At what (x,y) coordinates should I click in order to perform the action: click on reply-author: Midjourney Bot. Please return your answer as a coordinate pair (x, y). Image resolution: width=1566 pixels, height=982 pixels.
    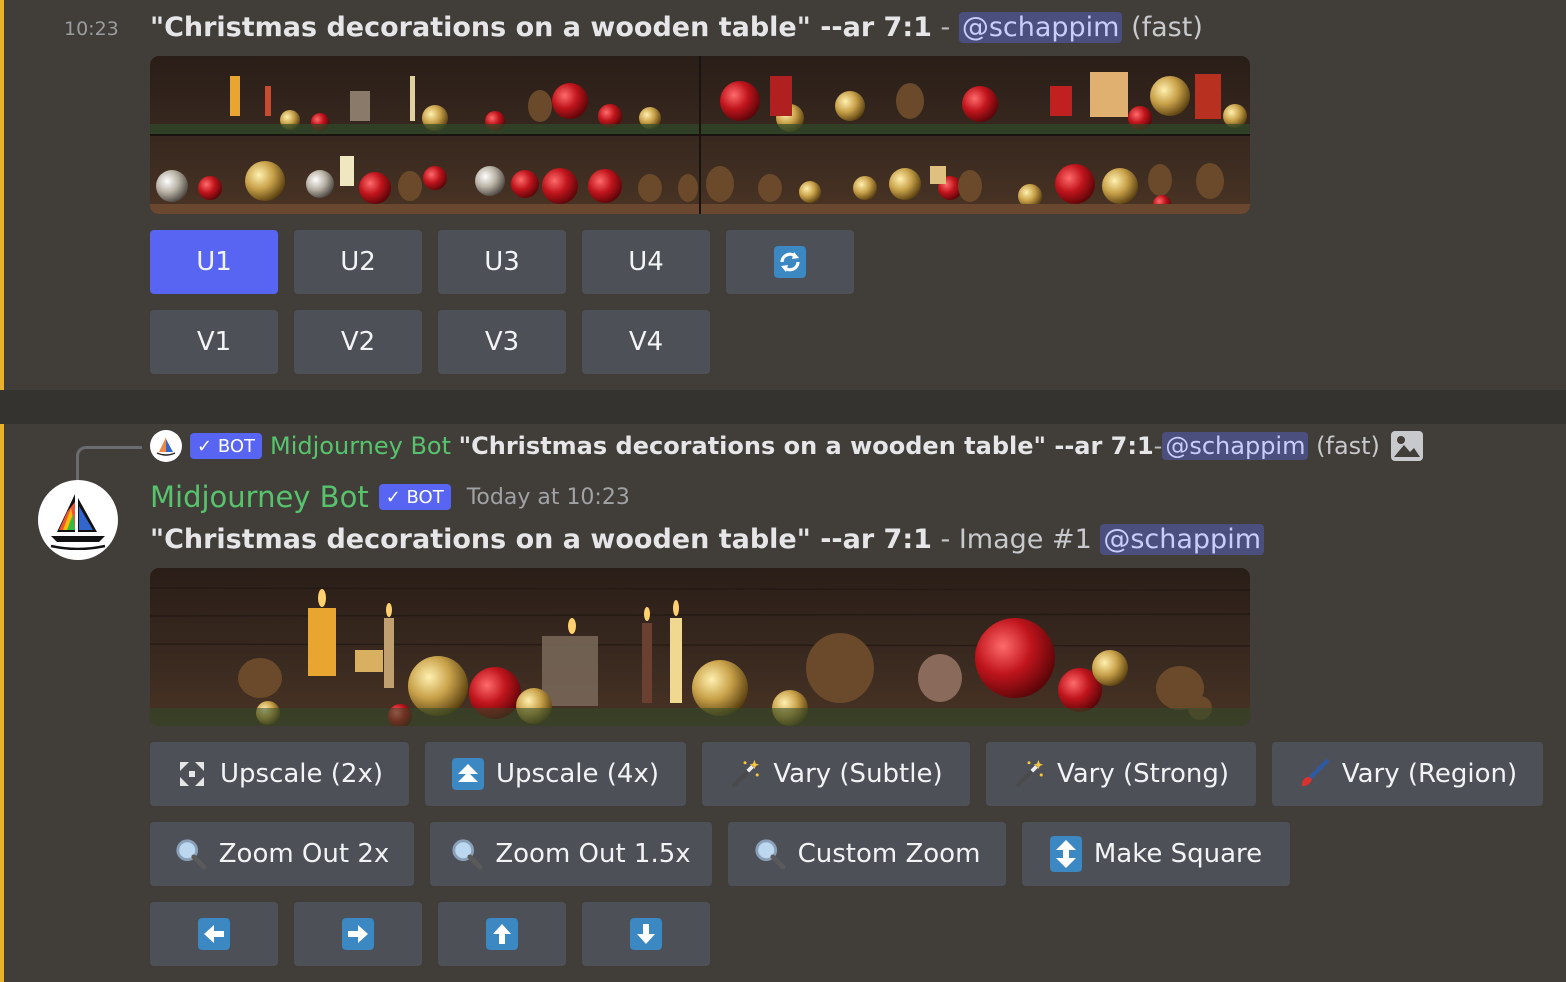
    Looking at the image, I should click on (360, 446).